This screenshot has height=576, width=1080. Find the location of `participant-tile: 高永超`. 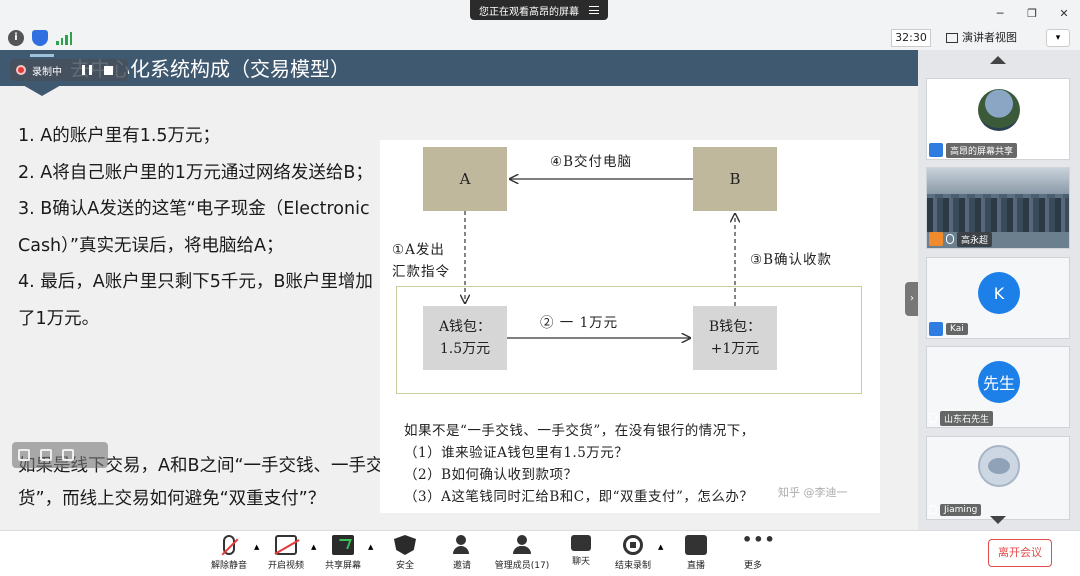

participant-tile: 高永超 is located at coordinates (998, 208).